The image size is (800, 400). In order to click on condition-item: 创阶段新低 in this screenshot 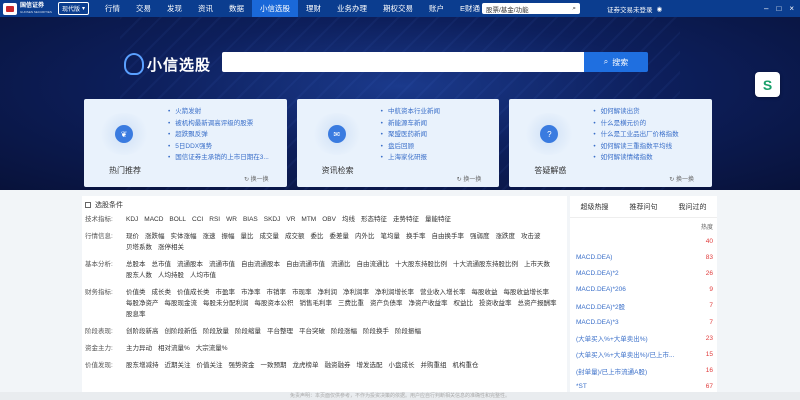, I will do `click(181, 331)`.